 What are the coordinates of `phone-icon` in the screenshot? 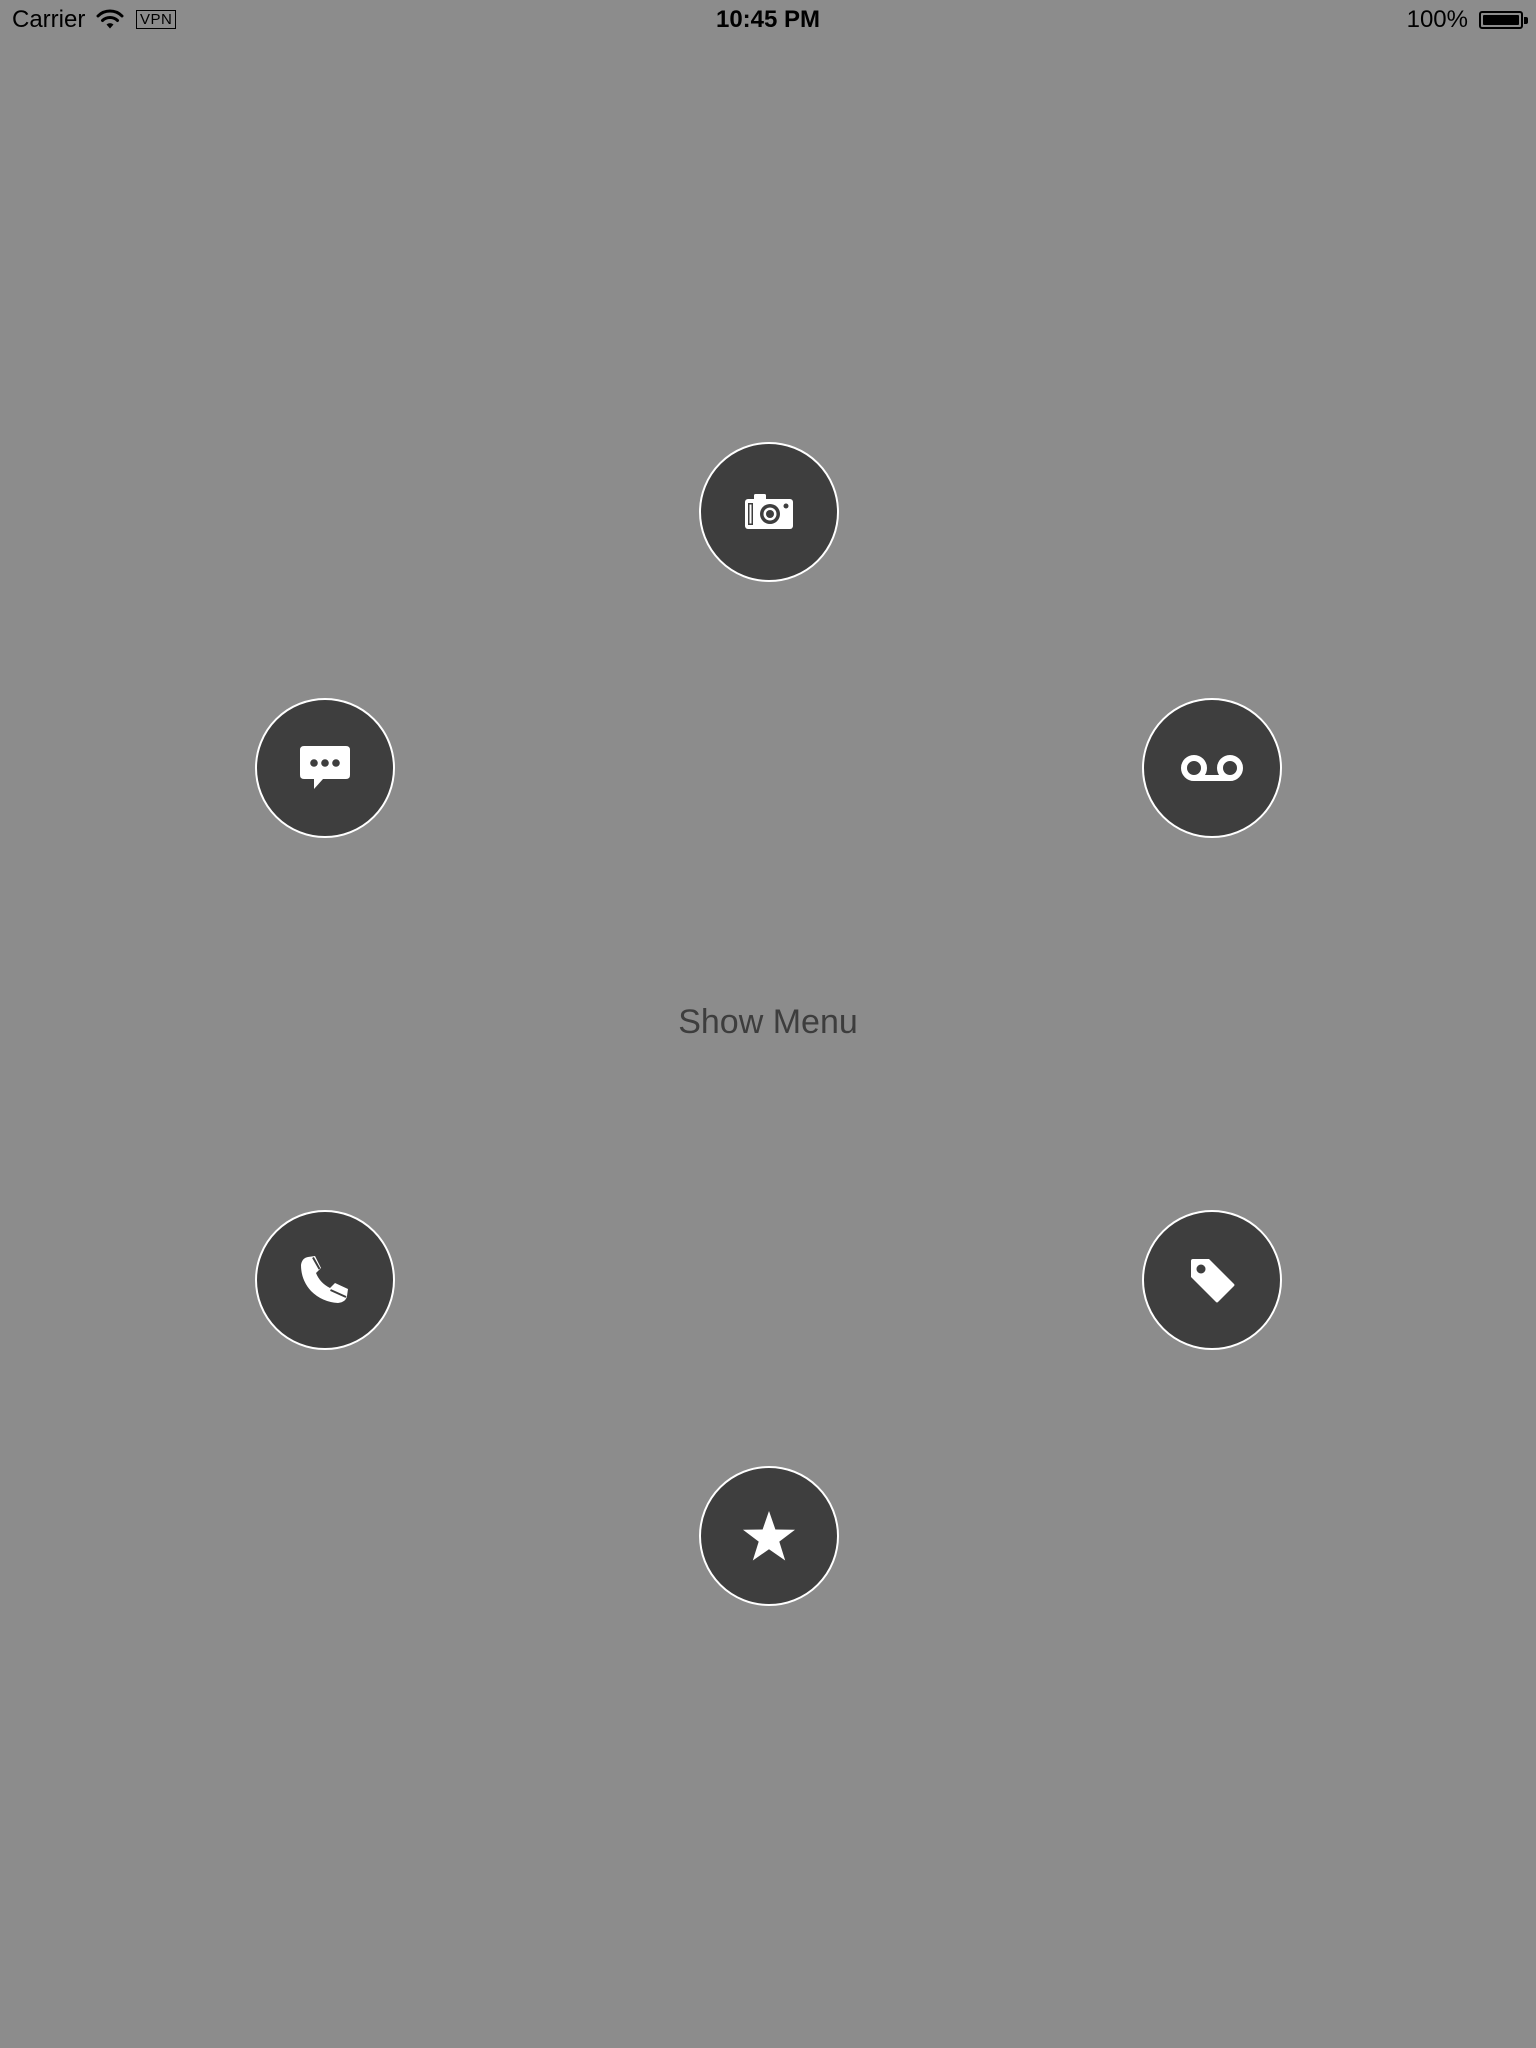 It's located at (325, 1280).